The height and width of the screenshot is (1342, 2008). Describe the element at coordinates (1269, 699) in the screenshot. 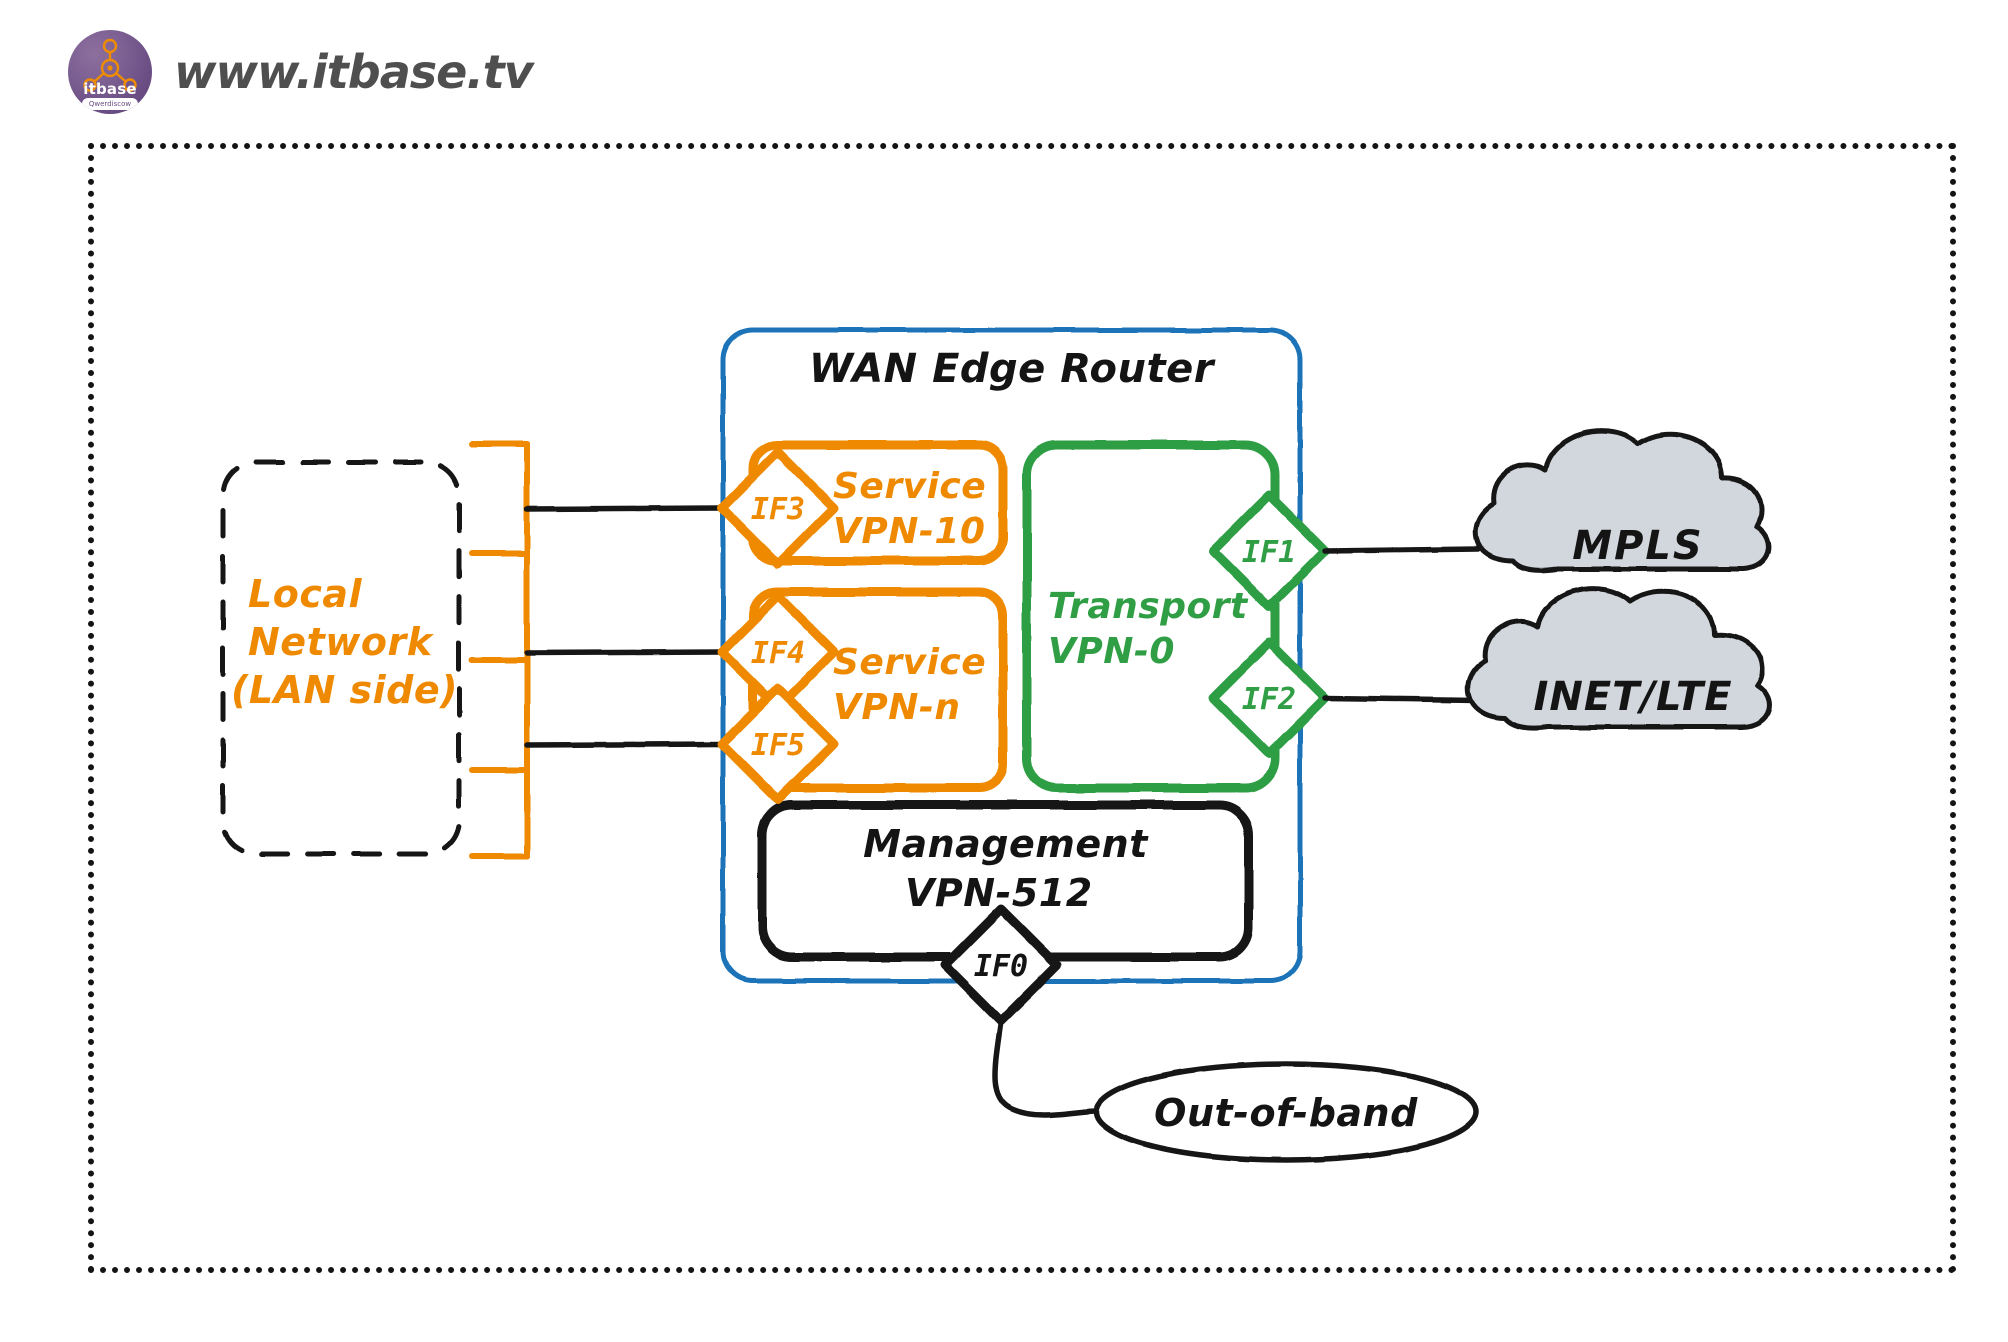

I see `interface-label-if2: IF2` at that location.